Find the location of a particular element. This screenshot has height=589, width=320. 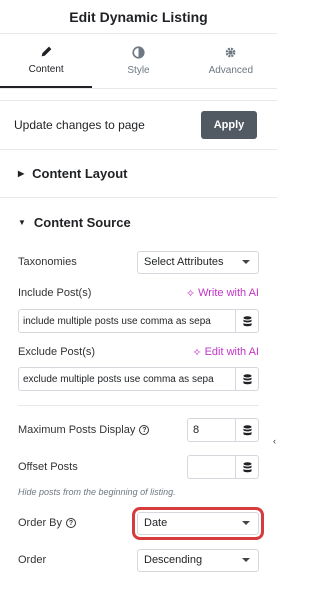

order-row: Order Descending is located at coordinates (138, 560).